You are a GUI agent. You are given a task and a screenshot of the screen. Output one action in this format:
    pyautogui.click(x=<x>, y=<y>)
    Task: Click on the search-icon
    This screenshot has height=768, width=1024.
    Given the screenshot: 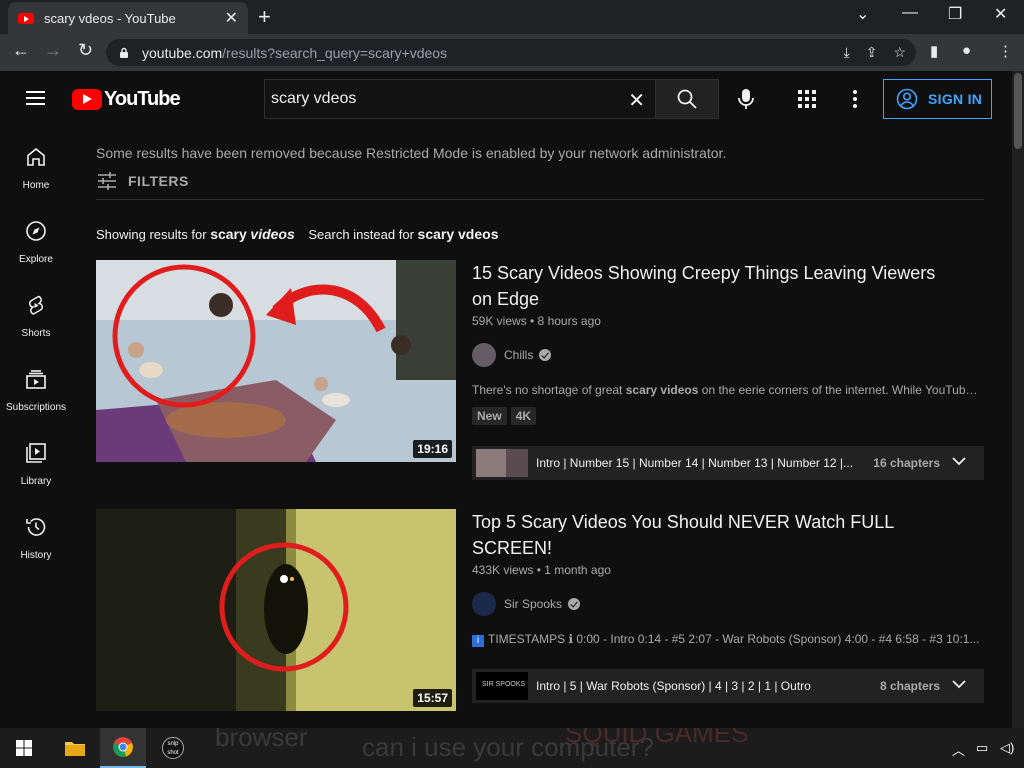 What is the action you would take?
    pyautogui.click(x=687, y=99)
    